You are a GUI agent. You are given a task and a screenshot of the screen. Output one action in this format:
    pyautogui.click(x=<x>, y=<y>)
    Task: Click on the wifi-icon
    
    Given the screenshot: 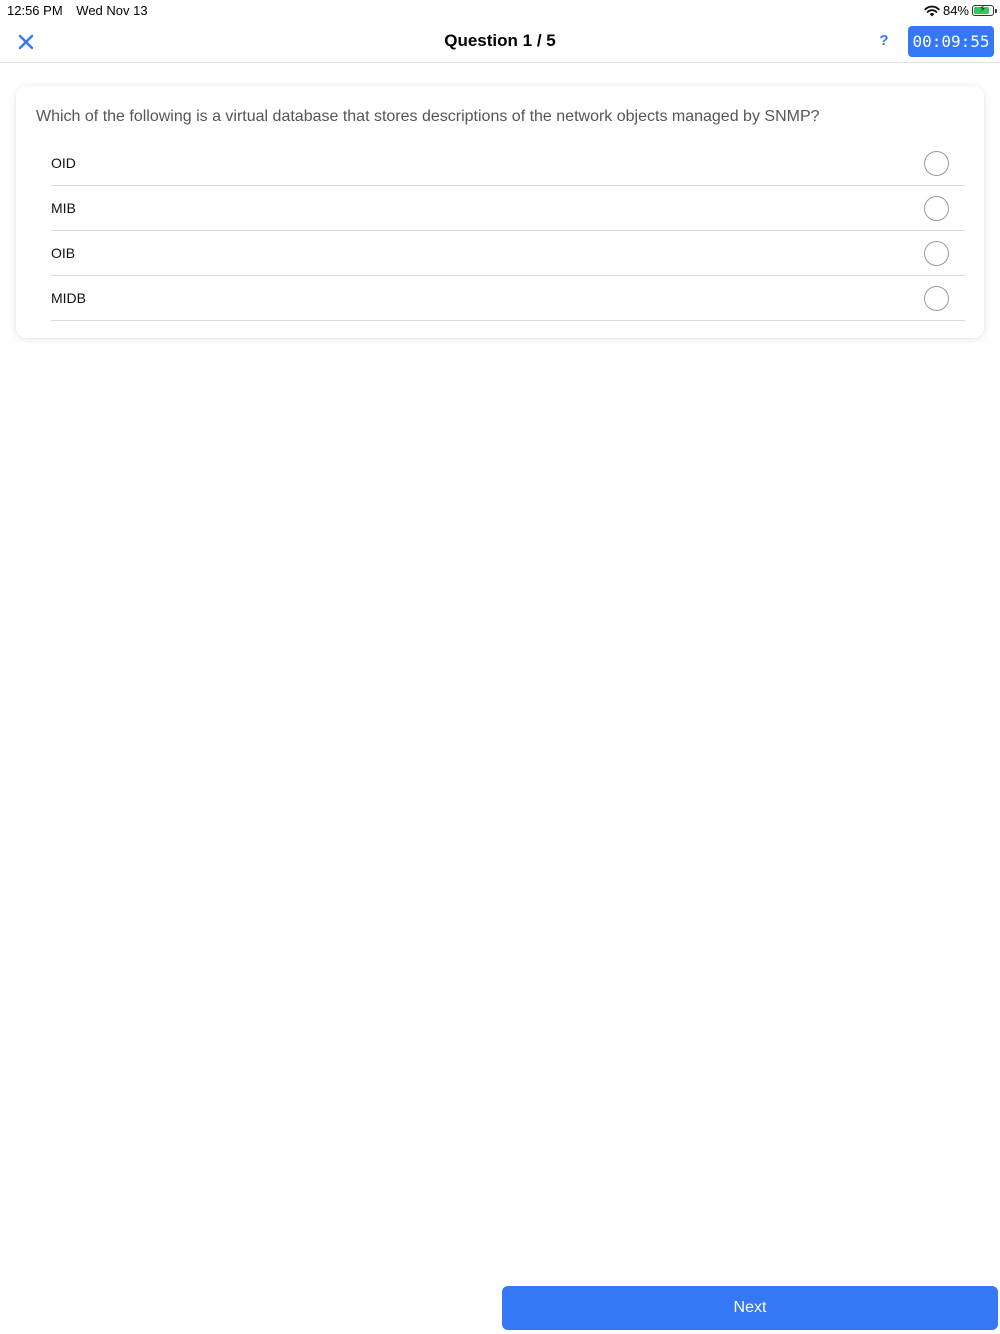 What is the action you would take?
    pyautogui.click(x=932, y=10)
    